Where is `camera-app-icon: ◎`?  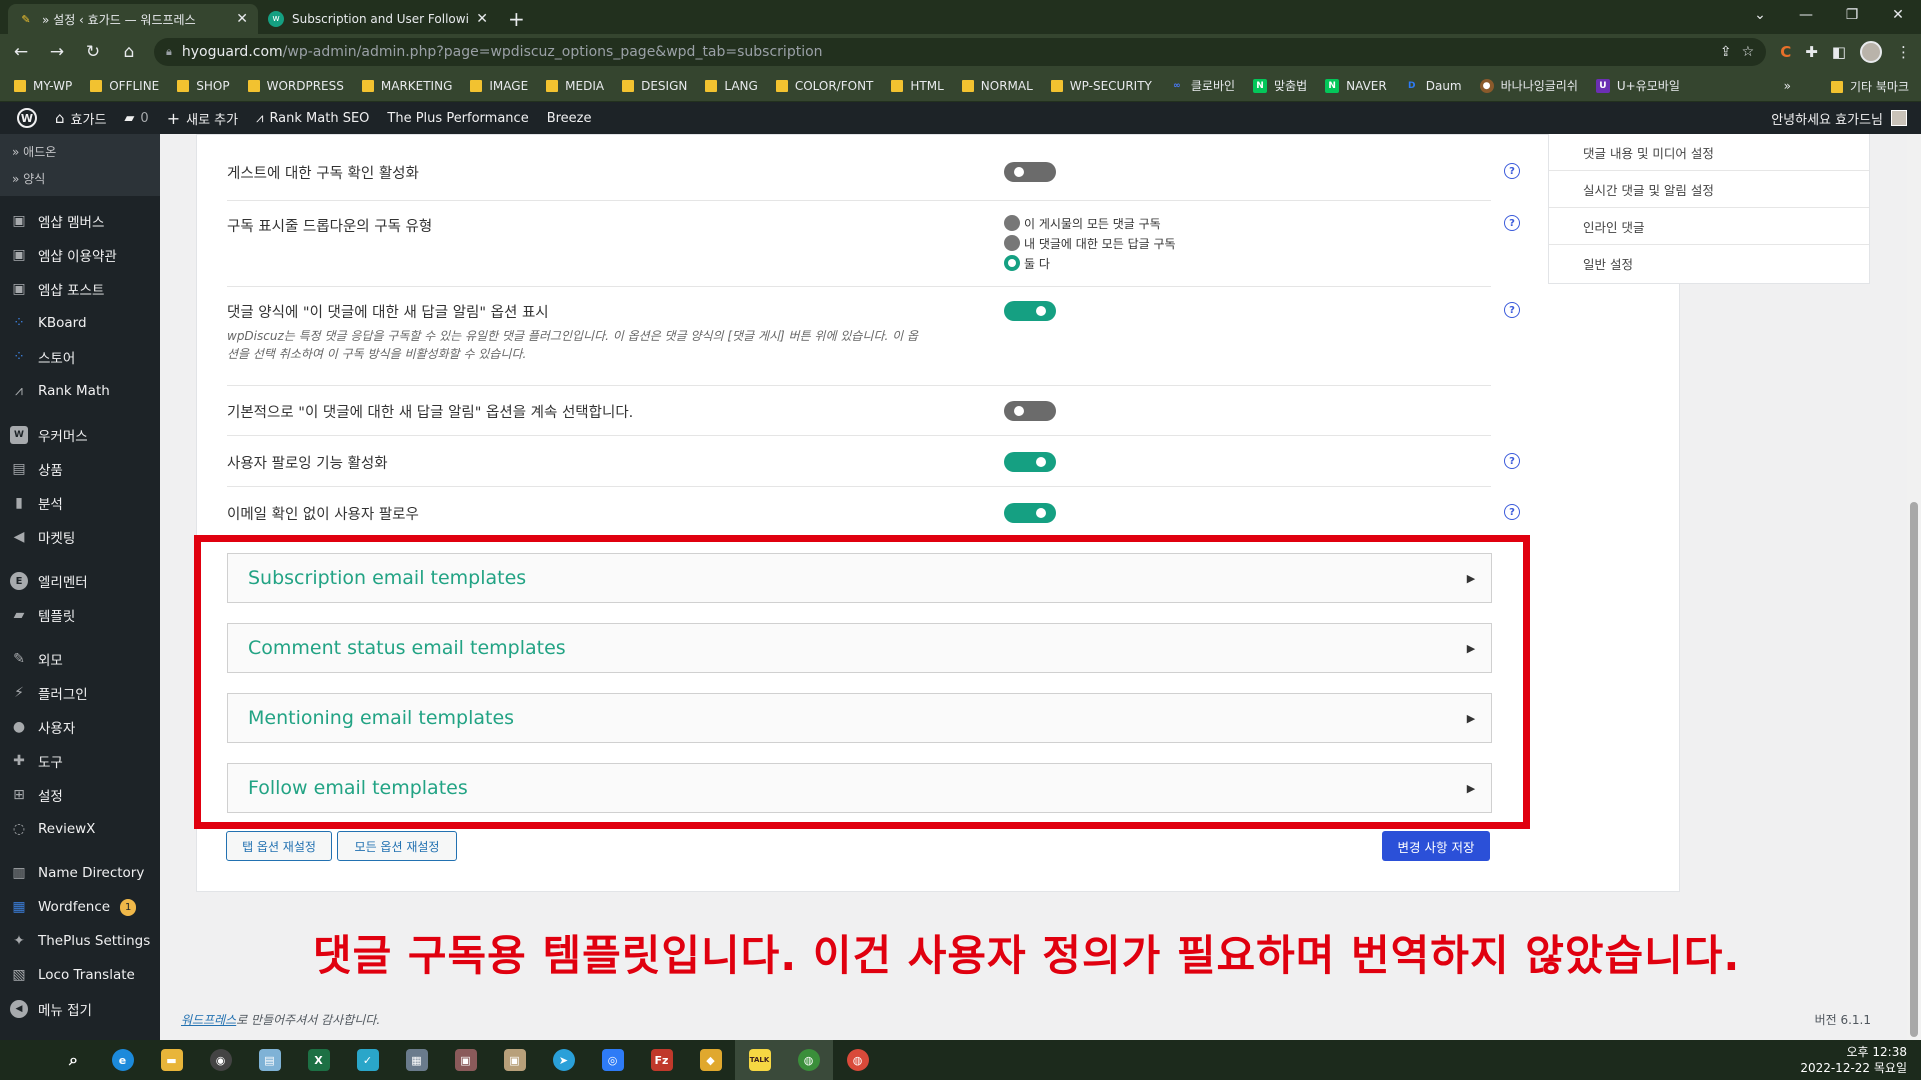 camera-app-icon: ◎ is located at coordinates (612, 1060).